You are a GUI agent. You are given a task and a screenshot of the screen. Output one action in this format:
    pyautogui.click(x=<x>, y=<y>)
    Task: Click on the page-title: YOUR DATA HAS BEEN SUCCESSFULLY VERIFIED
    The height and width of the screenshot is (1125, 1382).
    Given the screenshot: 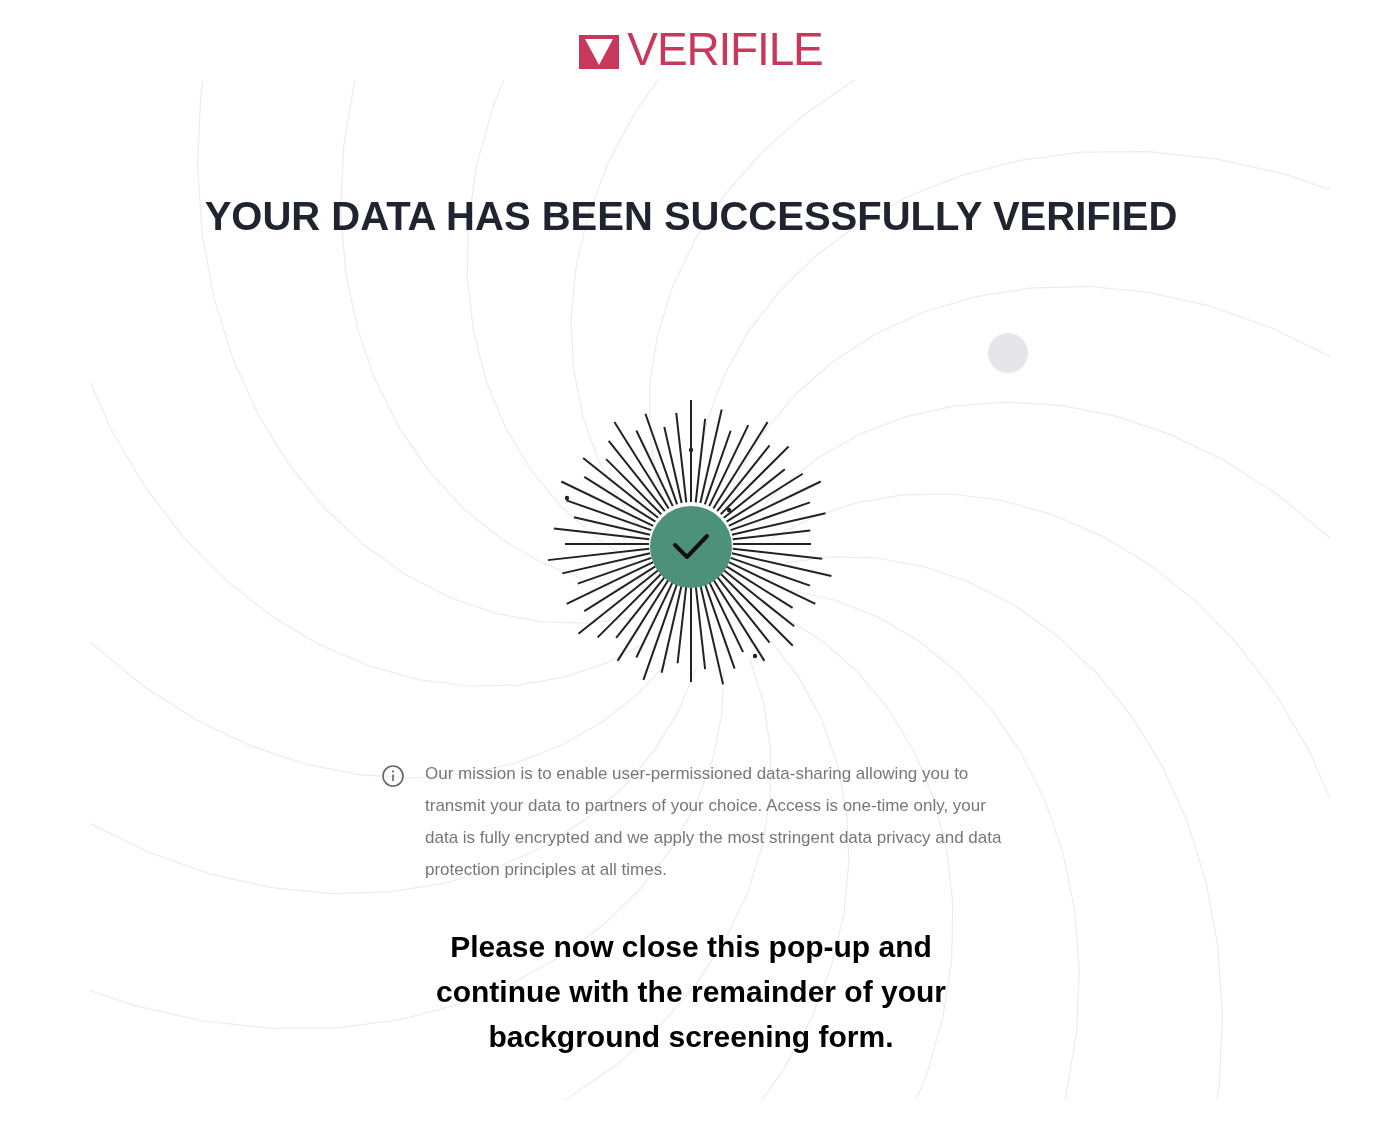 What is the action you would take?
    pyautogui.click(x=691, y=216)
    